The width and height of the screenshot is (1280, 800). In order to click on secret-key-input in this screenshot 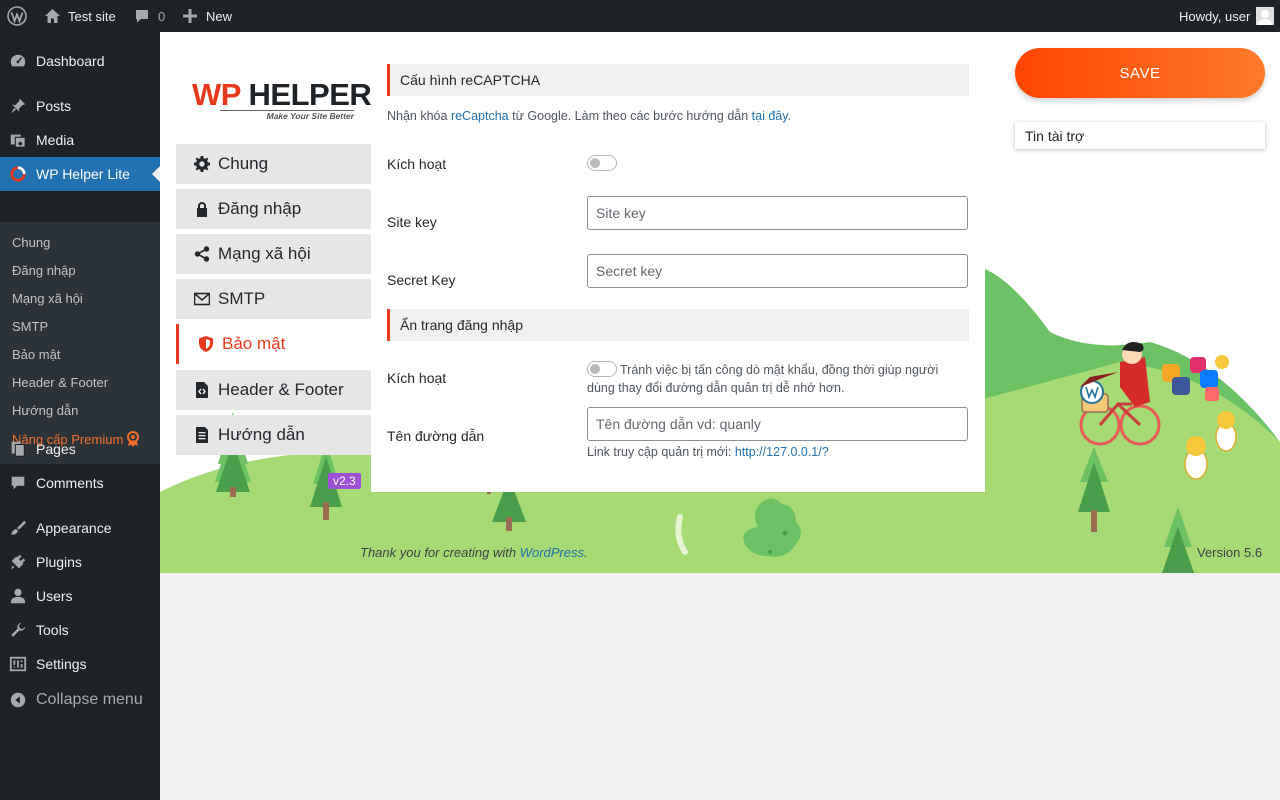, I will do `click(777, 271)`.